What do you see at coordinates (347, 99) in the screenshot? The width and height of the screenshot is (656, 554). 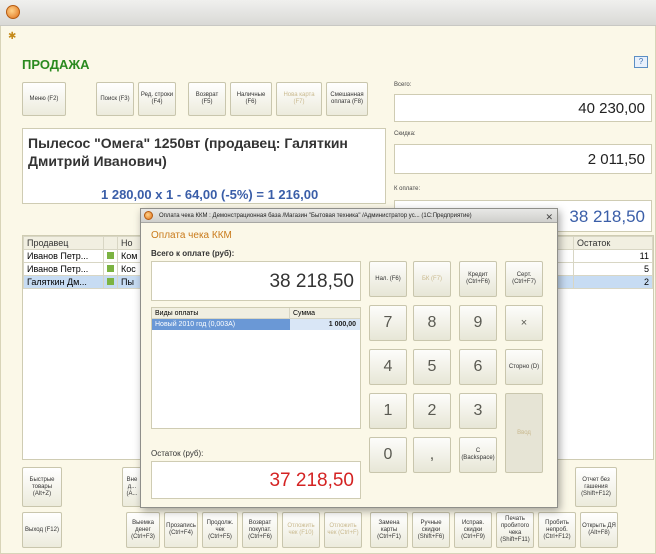 I see `mixed-payment-button: Смешанная оплата (F8)` at bounding box center [347, 99].